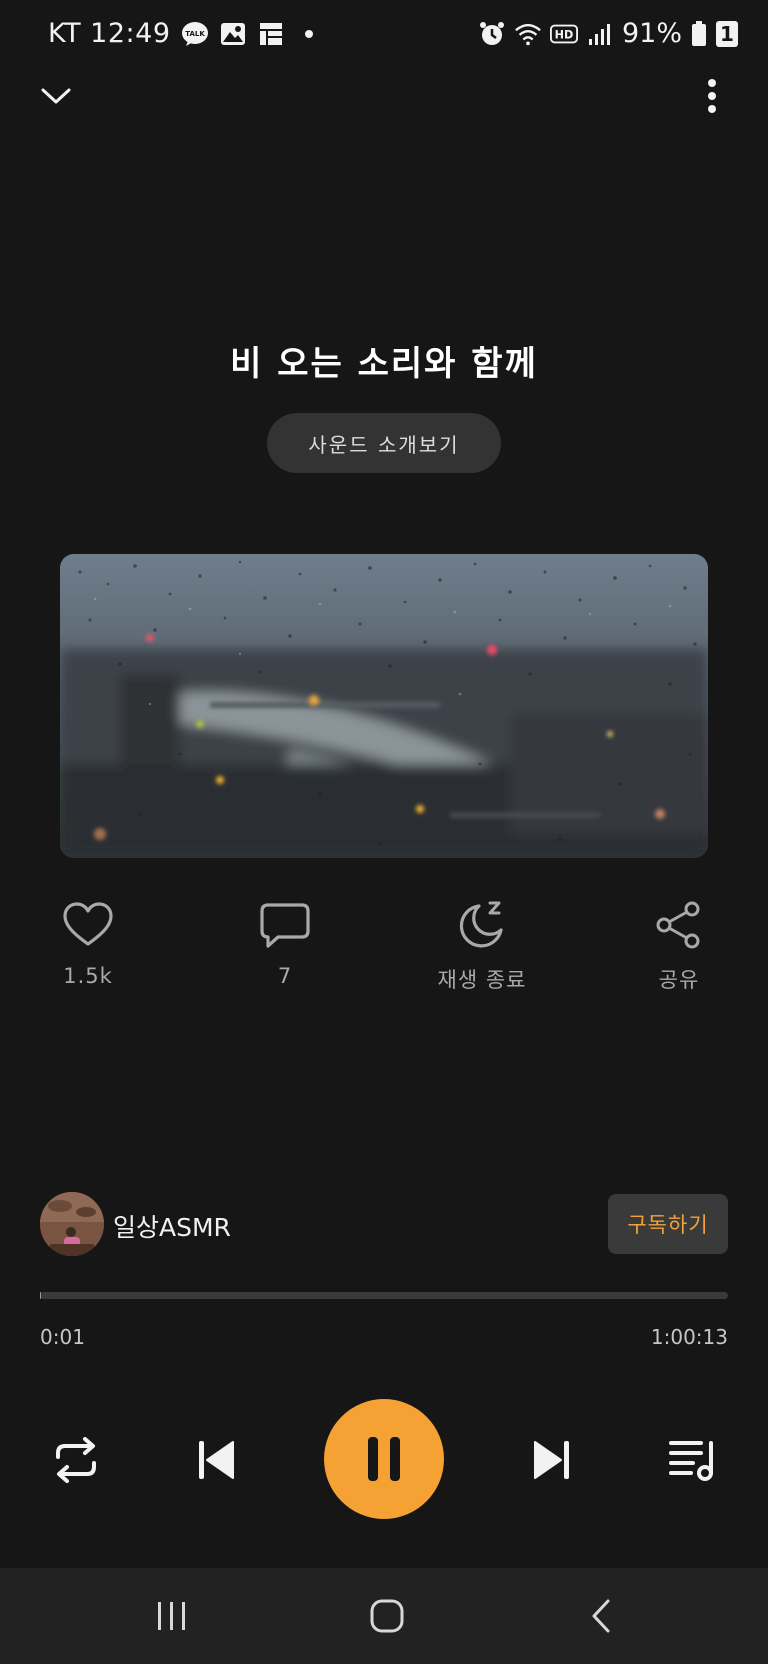 The width and height of the screenshot is (768, 1664). I want to click on home-icon, so click(387, 1616).